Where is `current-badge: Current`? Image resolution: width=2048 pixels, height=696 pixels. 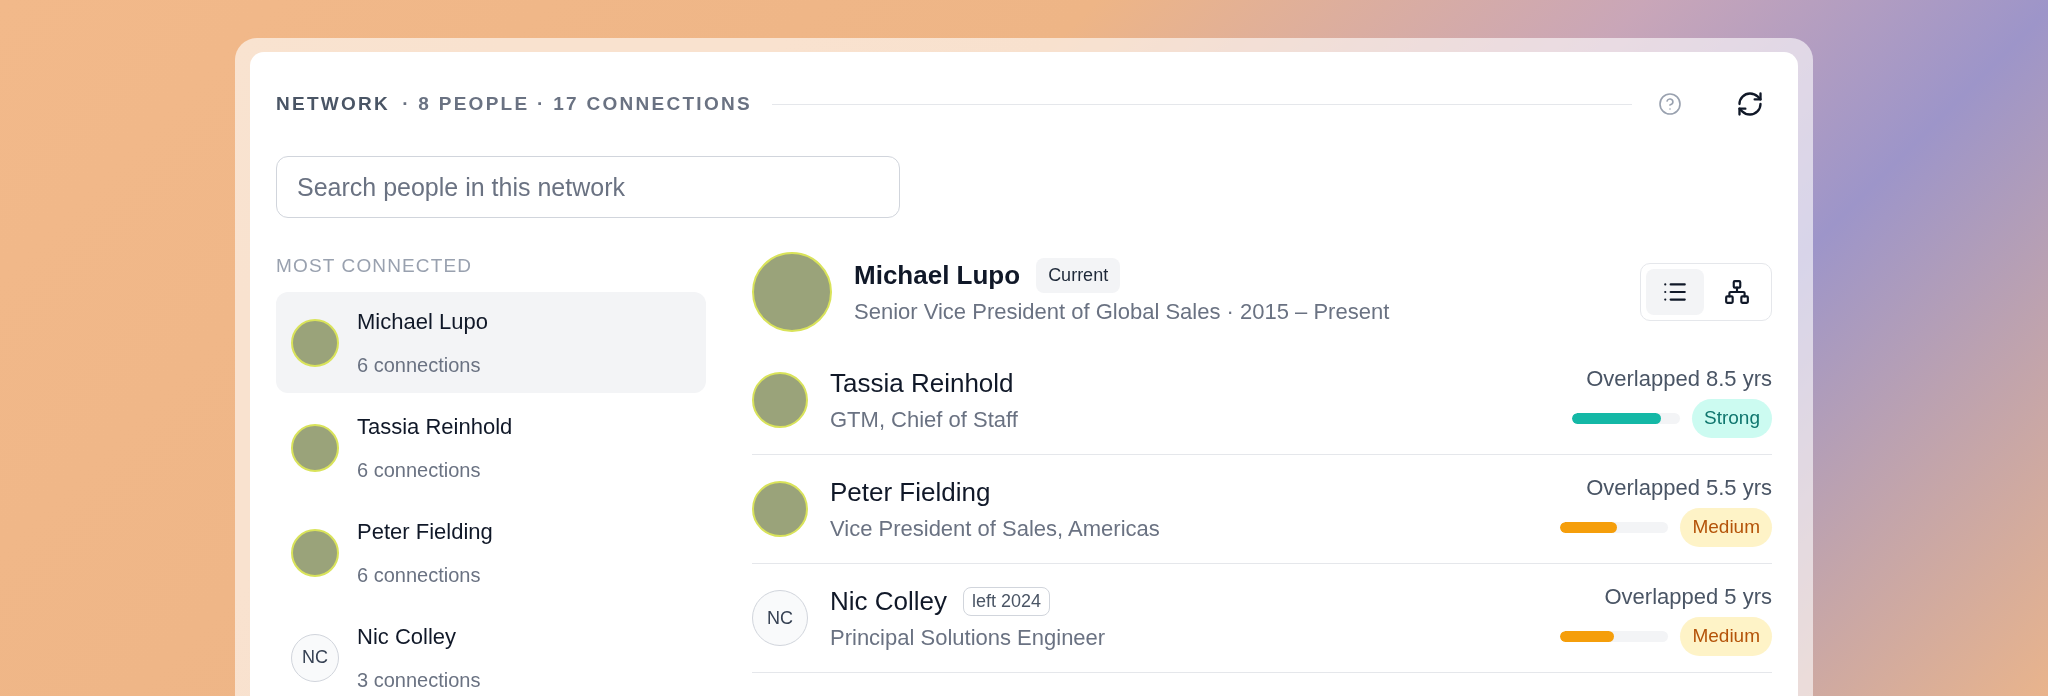 current-badge: Current is located at coordinates (1078, 275).